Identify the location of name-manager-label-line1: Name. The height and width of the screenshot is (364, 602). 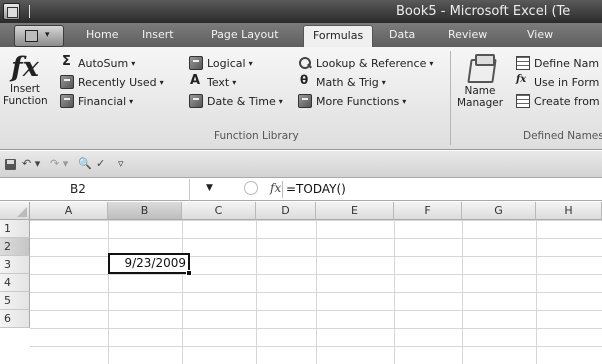
(480, 91).